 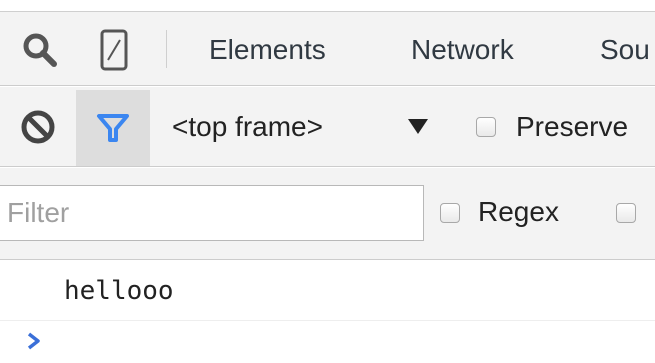 I want to click on frame-selector: <top frame>, so click(x=247, y=127).